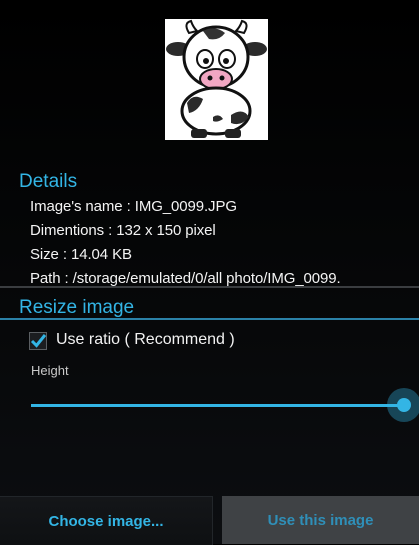  I want to click on height-label: Height, so click(50, 370).